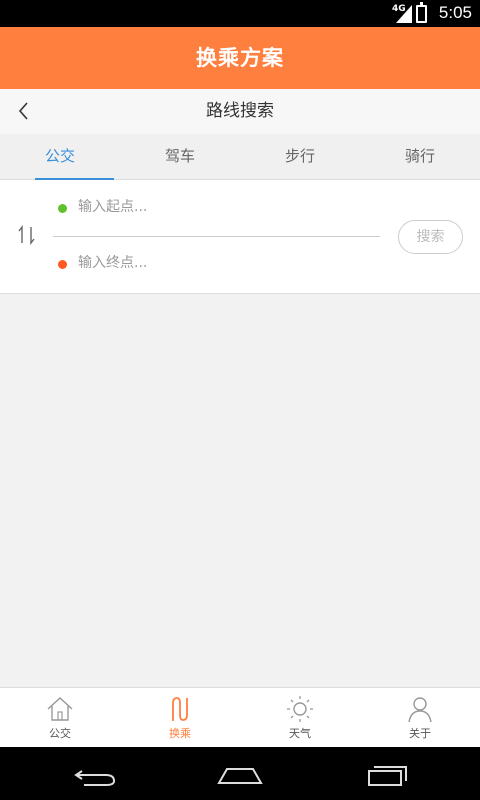 The height and width of the screenshot is (800, 480). I want to click on nav-item-weather: 天气, so click(300, 717).